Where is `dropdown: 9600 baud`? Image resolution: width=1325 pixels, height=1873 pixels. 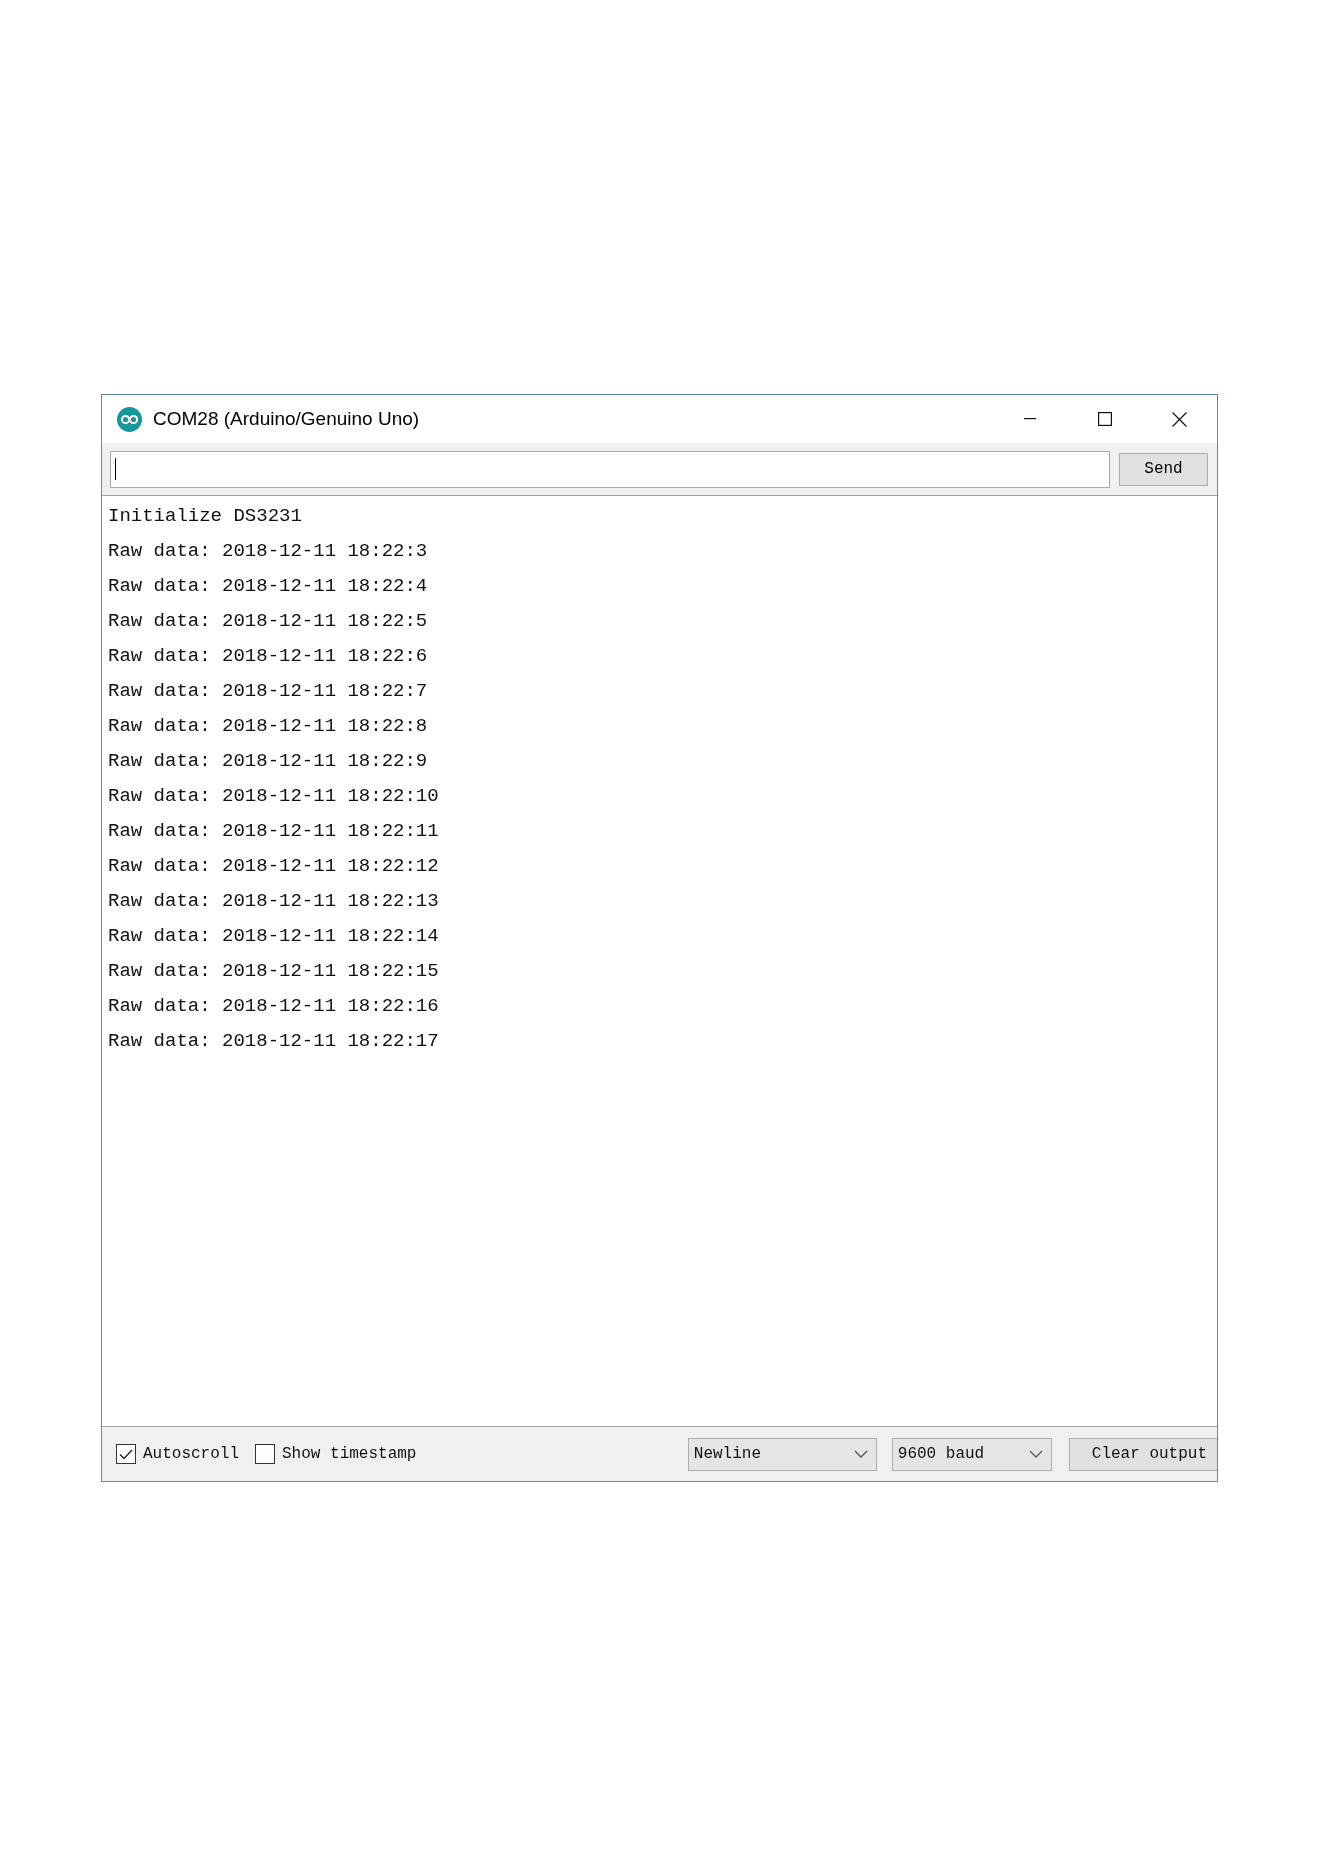 dropdown: 9600 baud is located at coordinates (971, 1454).